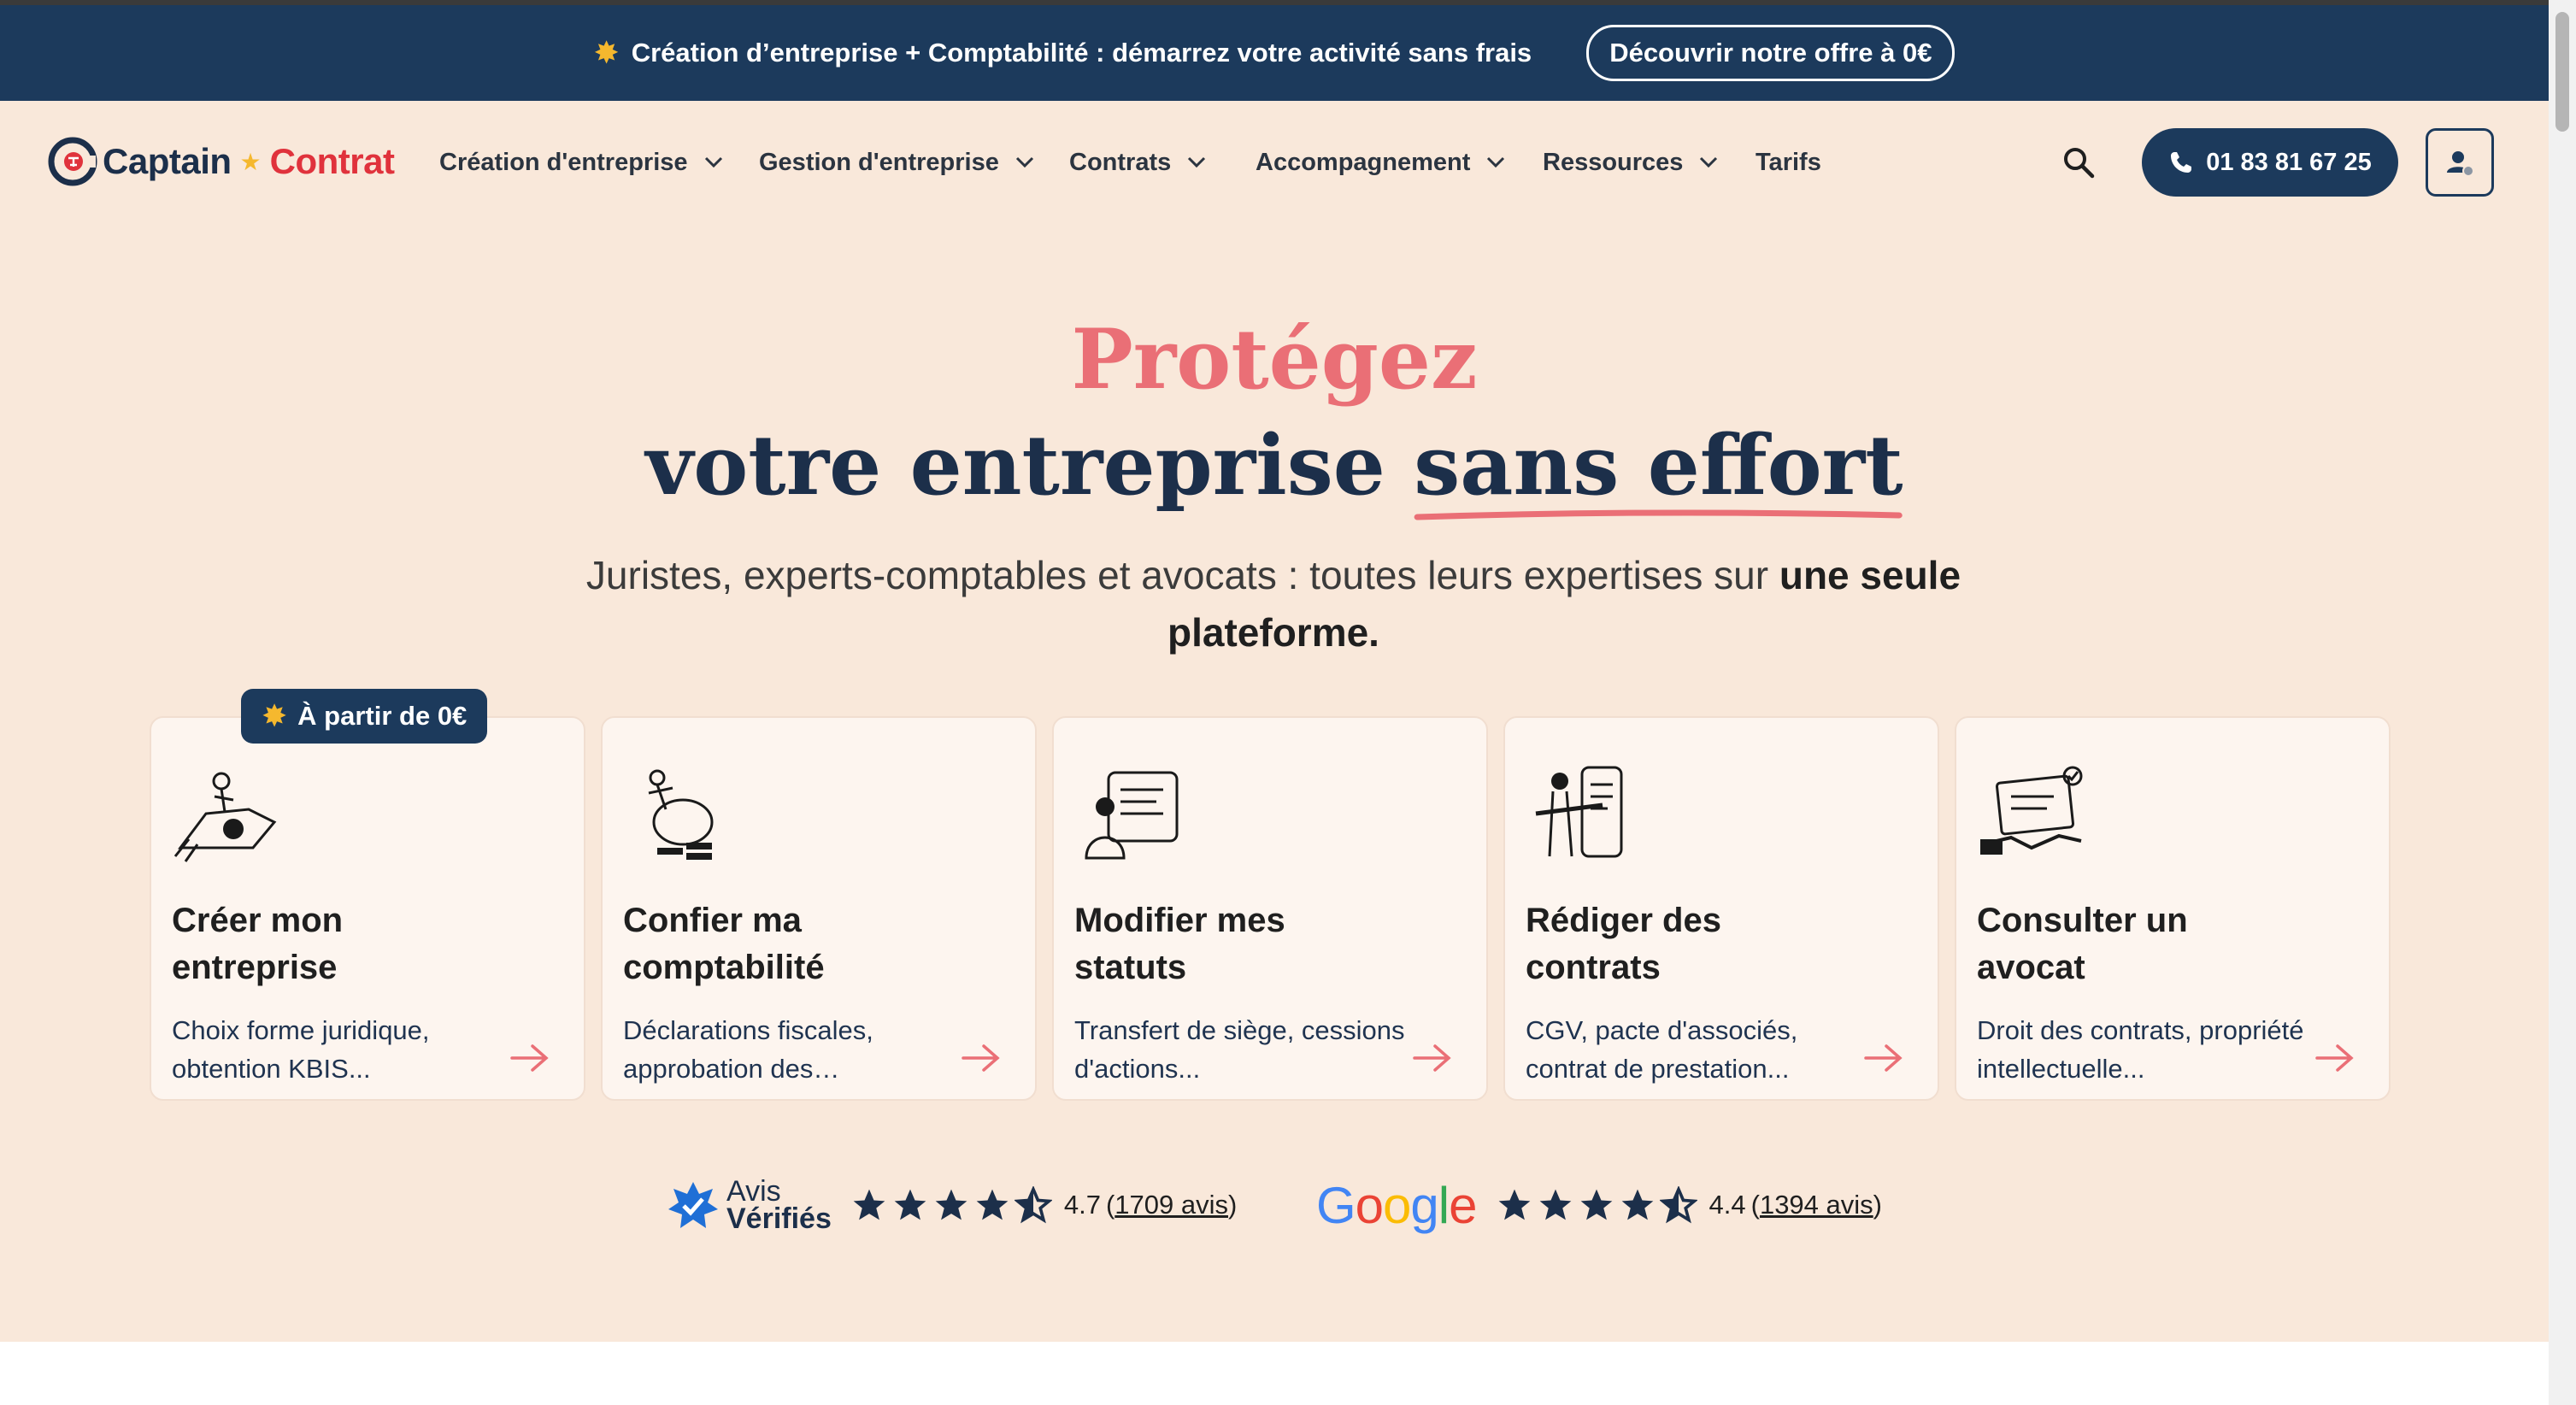 This screenshot has width=2576, height=1405. Describe the element at coordinates (1082, 1205) in the screenshot. I see `rating-score: 4.7` at that location.